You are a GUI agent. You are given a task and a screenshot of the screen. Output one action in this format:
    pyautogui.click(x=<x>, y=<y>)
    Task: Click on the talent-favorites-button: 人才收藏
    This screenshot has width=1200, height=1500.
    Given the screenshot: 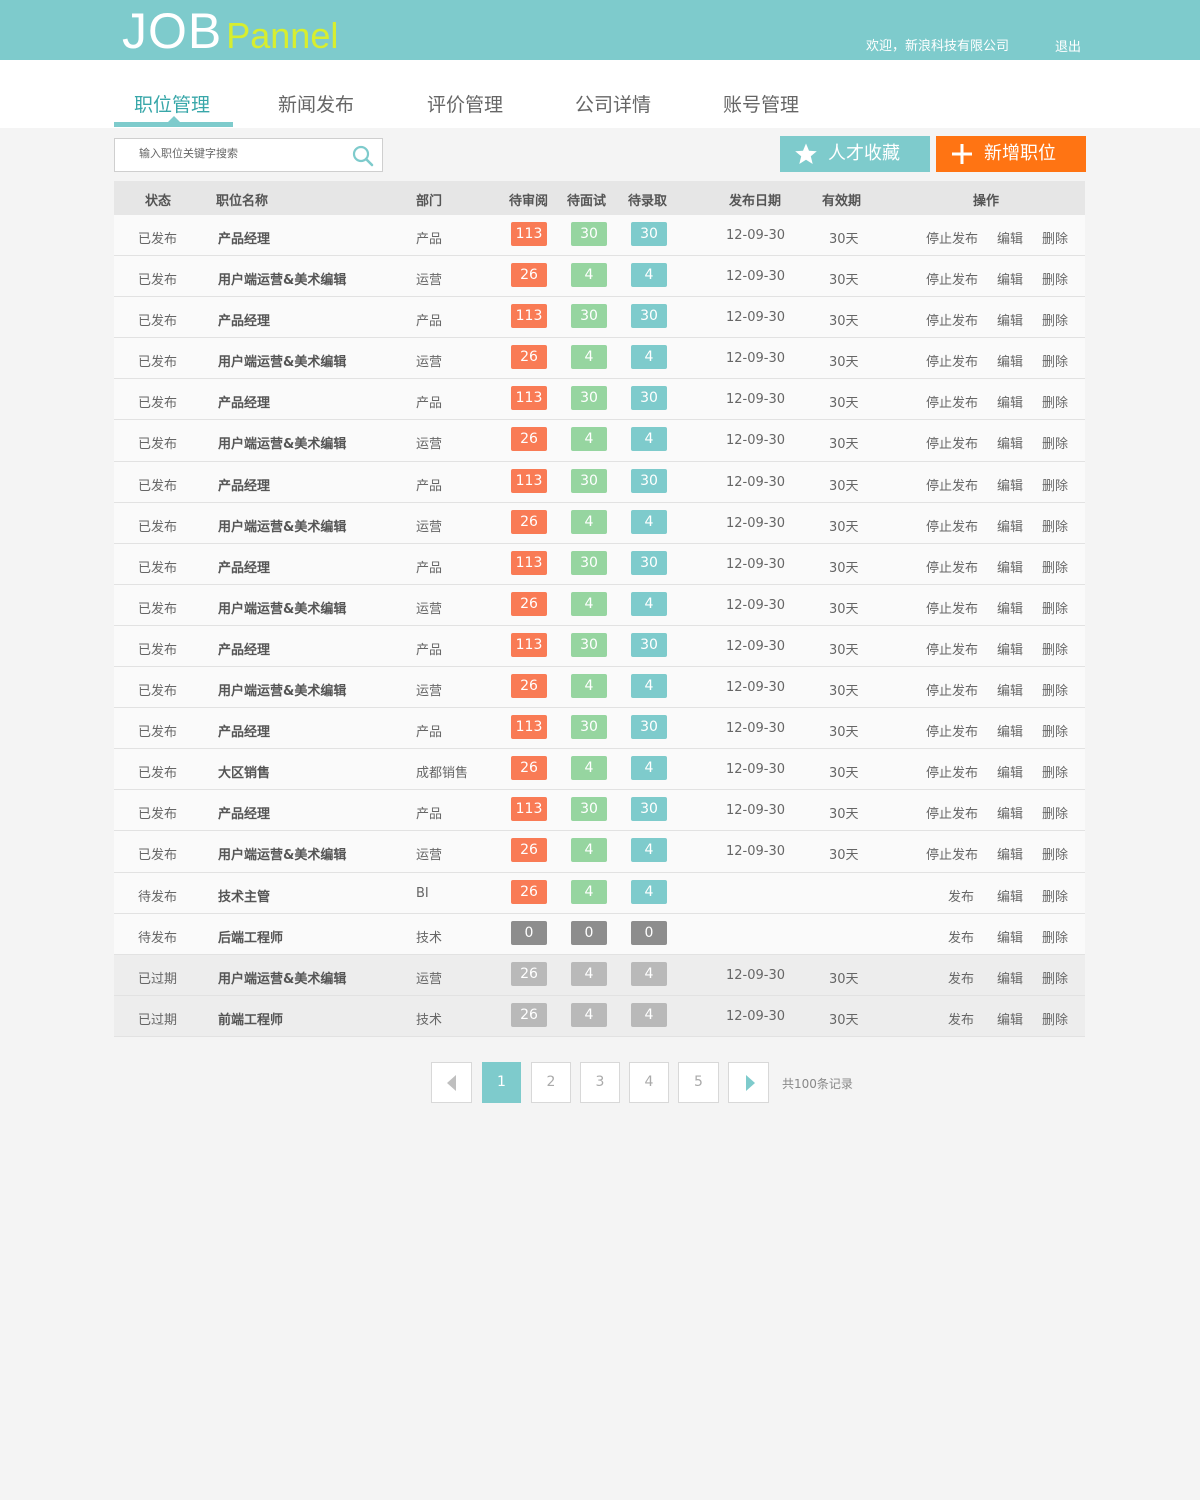 What is the action you would take?
    pyautogui.click(x=855, y=154)
    